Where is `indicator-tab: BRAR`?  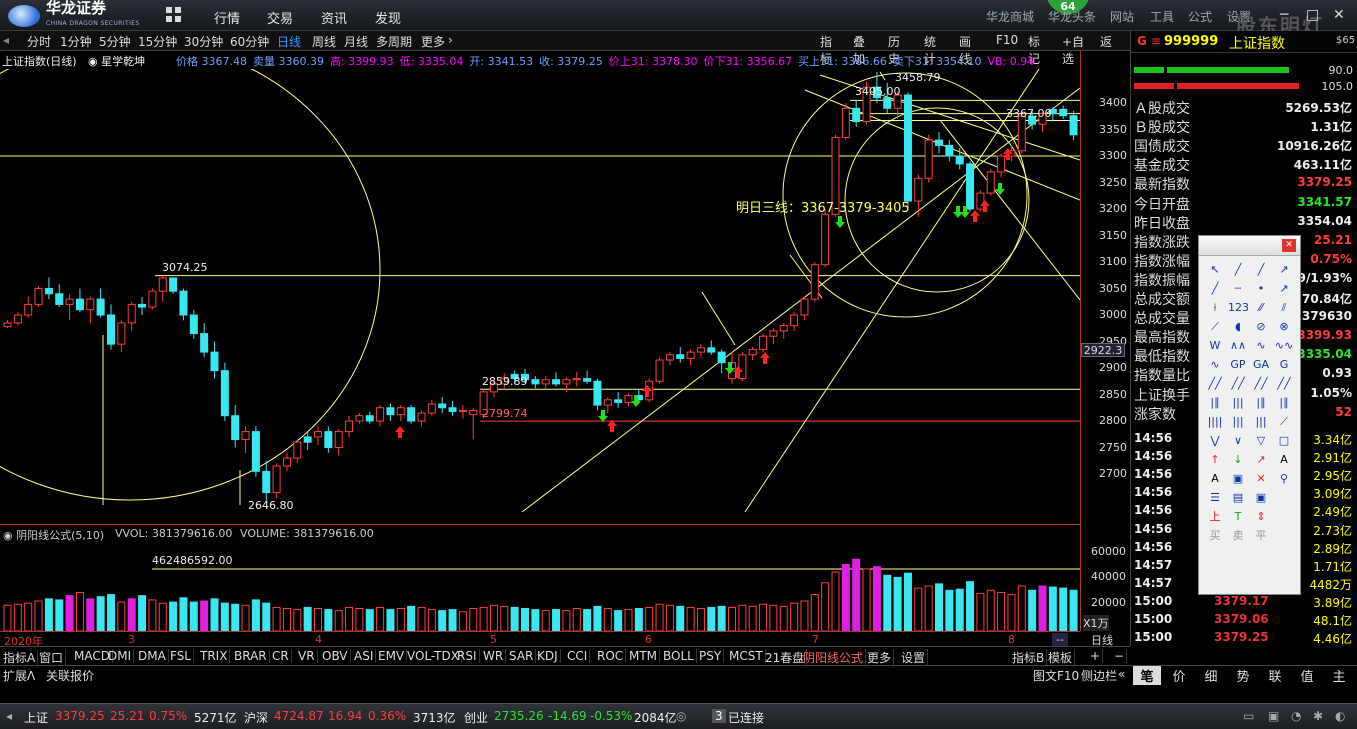 indicator-tab: BRAR is located at coordinates (251, 656).